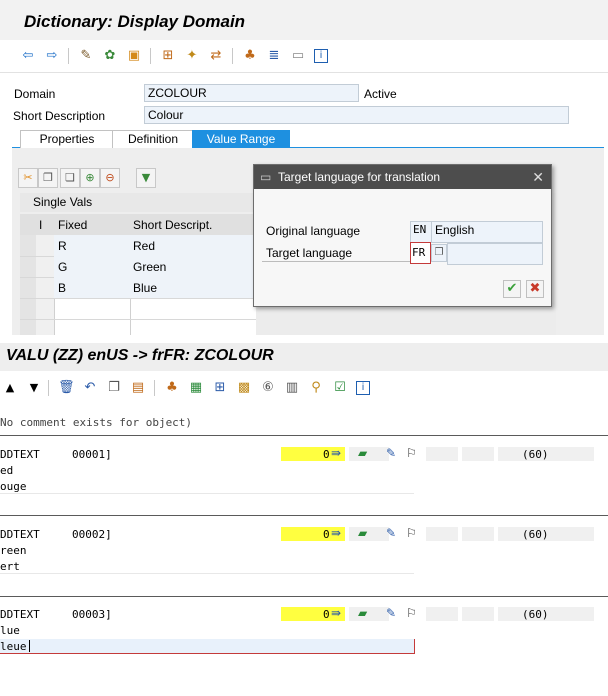 The image size is (608, 696). What do you see at coordinates (140, 355) in the screenshot?
I see `translation-title: VALU (ZZ) enUS -> frFR: ZCOLOUR` at bounding box center [140, 355].